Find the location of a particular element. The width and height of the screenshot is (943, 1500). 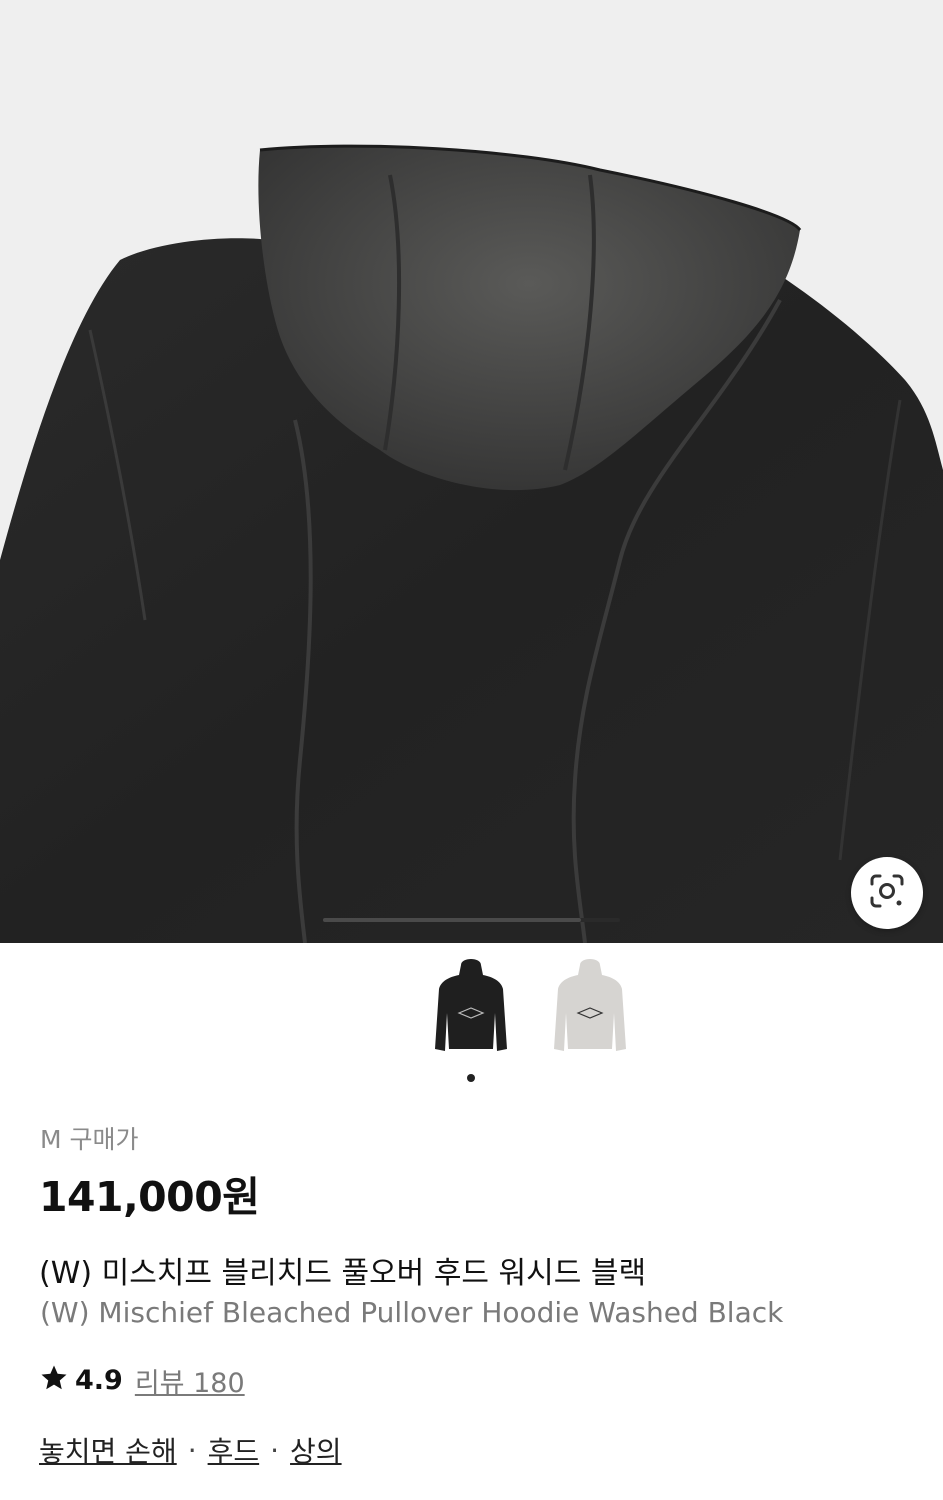

thumbnail-grey is located at coordinates (590, 1008).